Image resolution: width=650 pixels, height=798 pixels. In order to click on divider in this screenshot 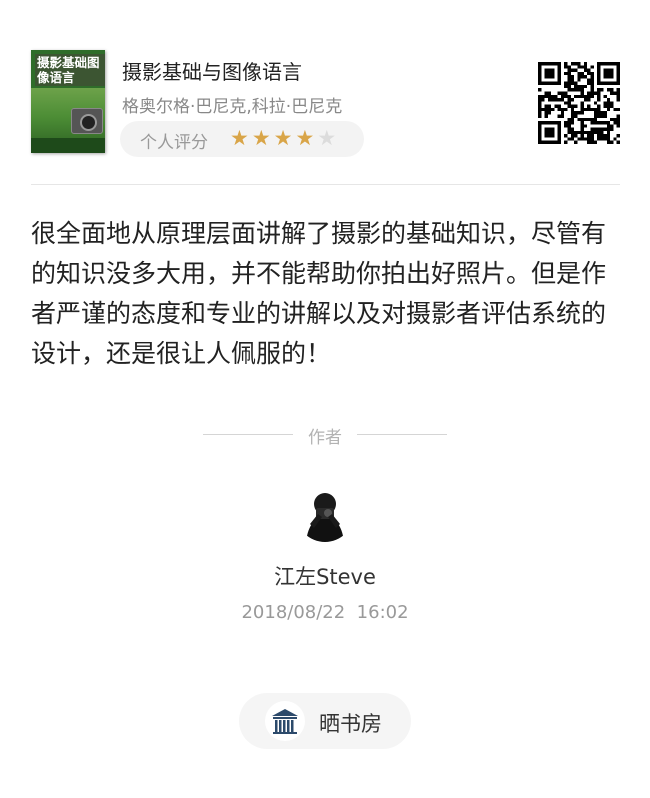, I will do `click(325, 184)`.